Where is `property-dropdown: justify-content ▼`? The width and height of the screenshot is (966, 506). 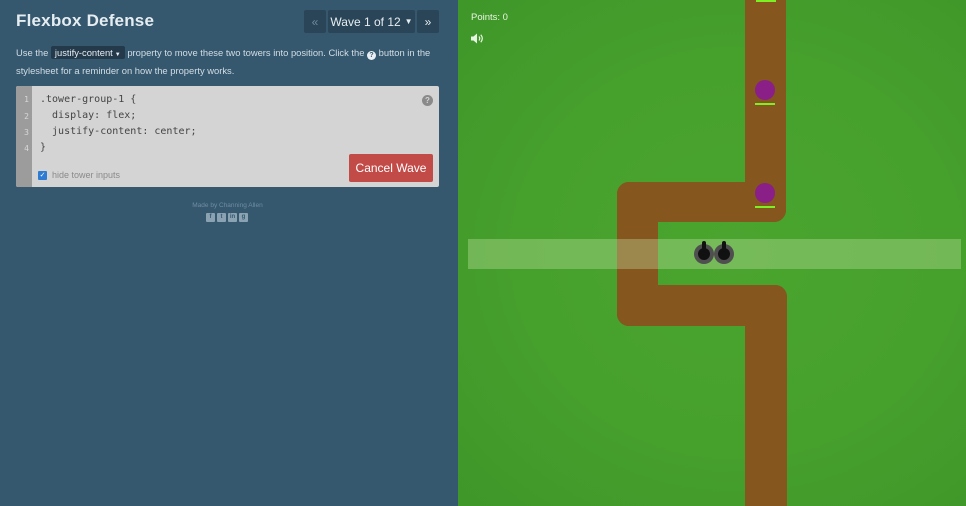 property-dropdown: justify-content ▼ is located at coordinates (87, 52).